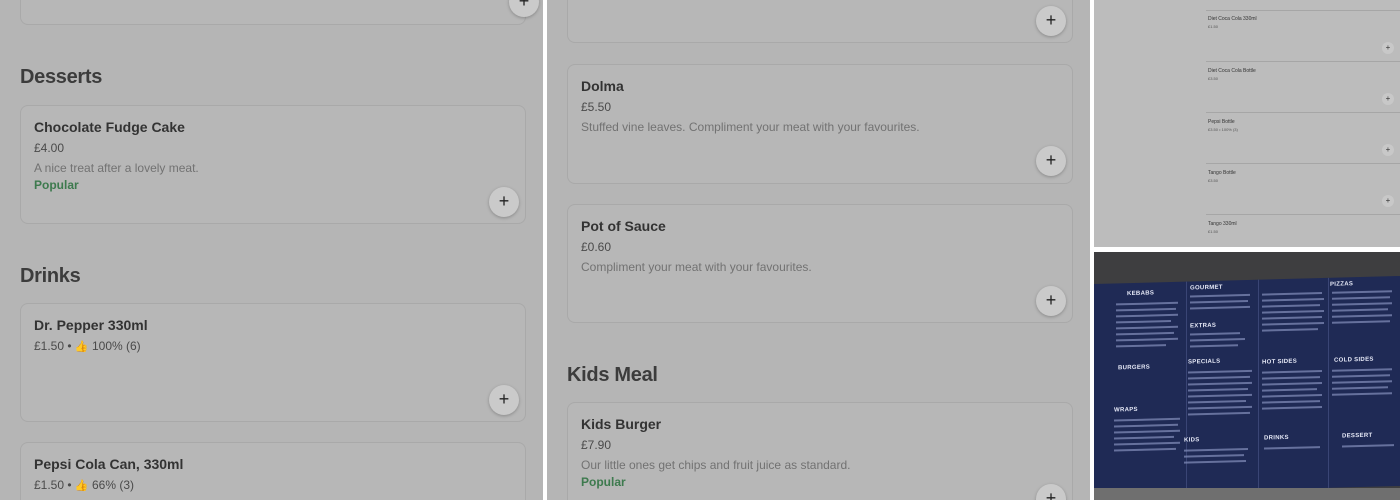 This screenshot has width=1400, height=500. I want to click on popular-badge: Popular, so click(56, 185).